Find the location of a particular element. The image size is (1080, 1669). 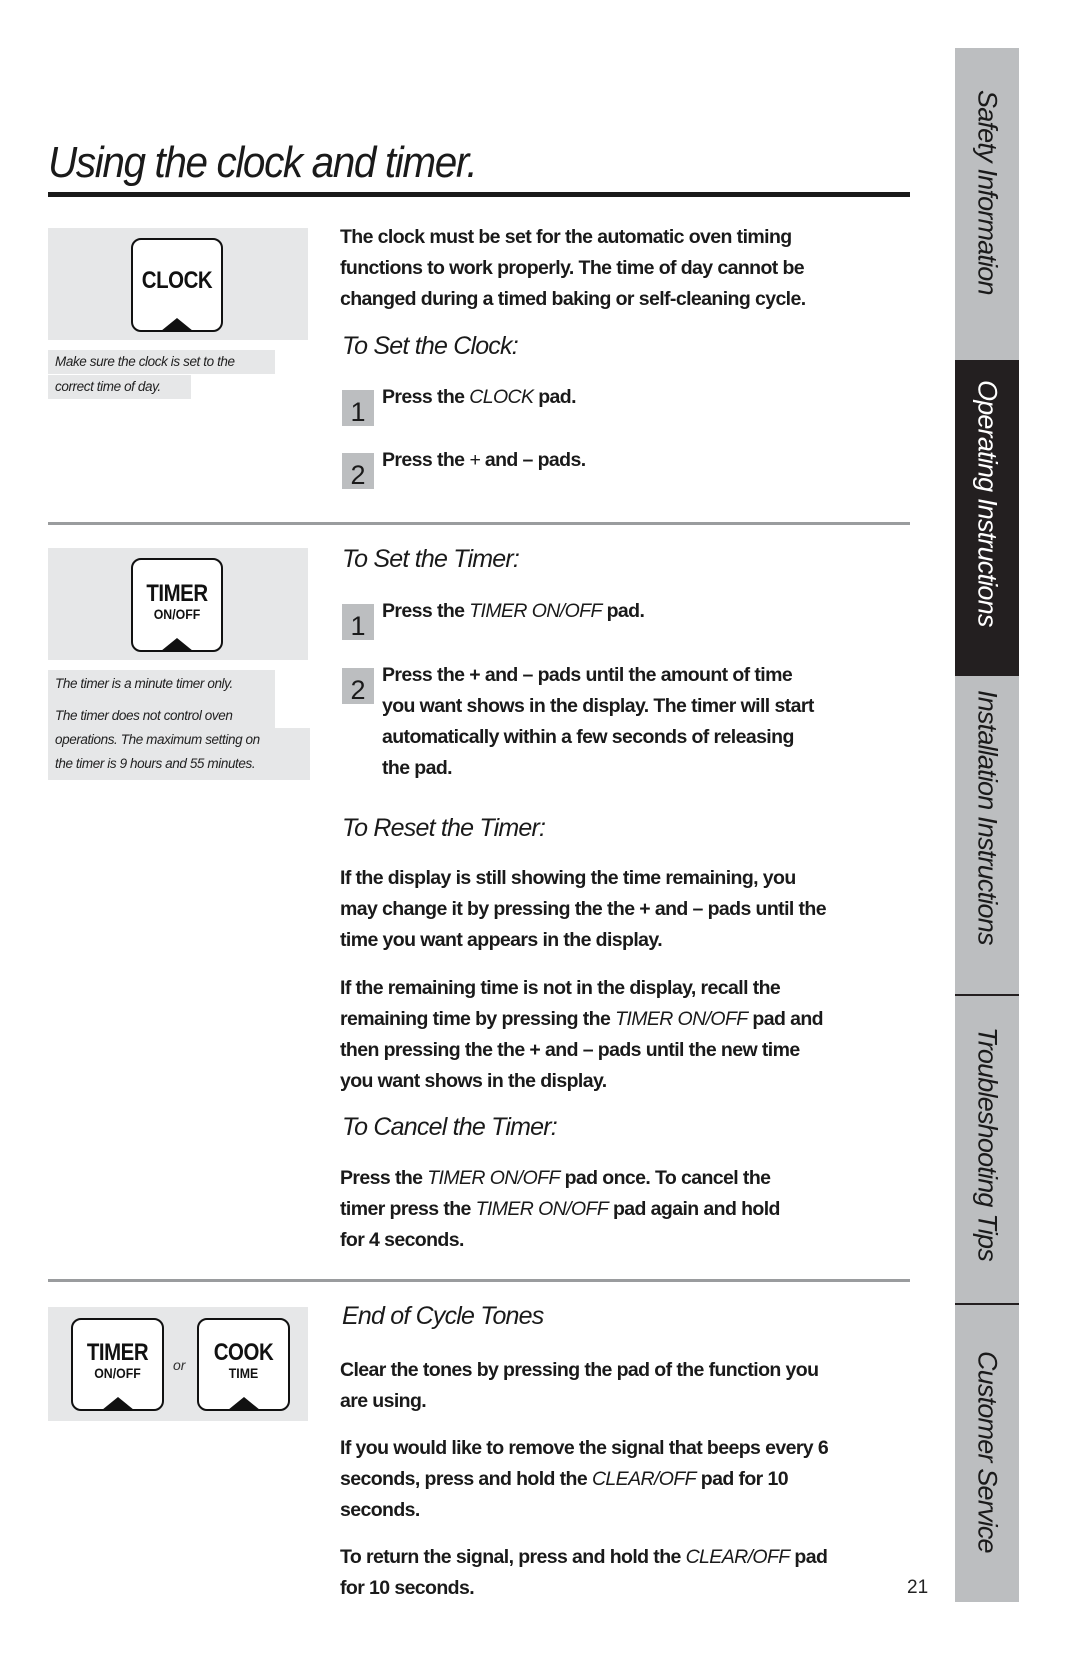

clock-pad-label: CLOCK is located at coordinates (177, 280).